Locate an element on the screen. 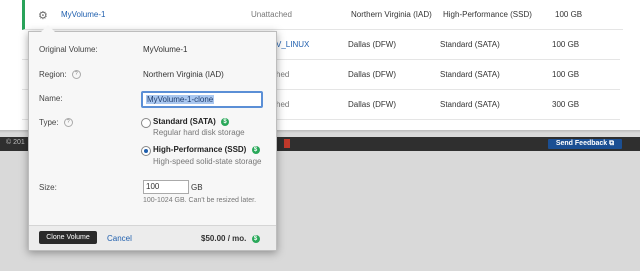 This screenshot has height=271, width=640. region-row: Region: ? is located at coordinates (60, 75).